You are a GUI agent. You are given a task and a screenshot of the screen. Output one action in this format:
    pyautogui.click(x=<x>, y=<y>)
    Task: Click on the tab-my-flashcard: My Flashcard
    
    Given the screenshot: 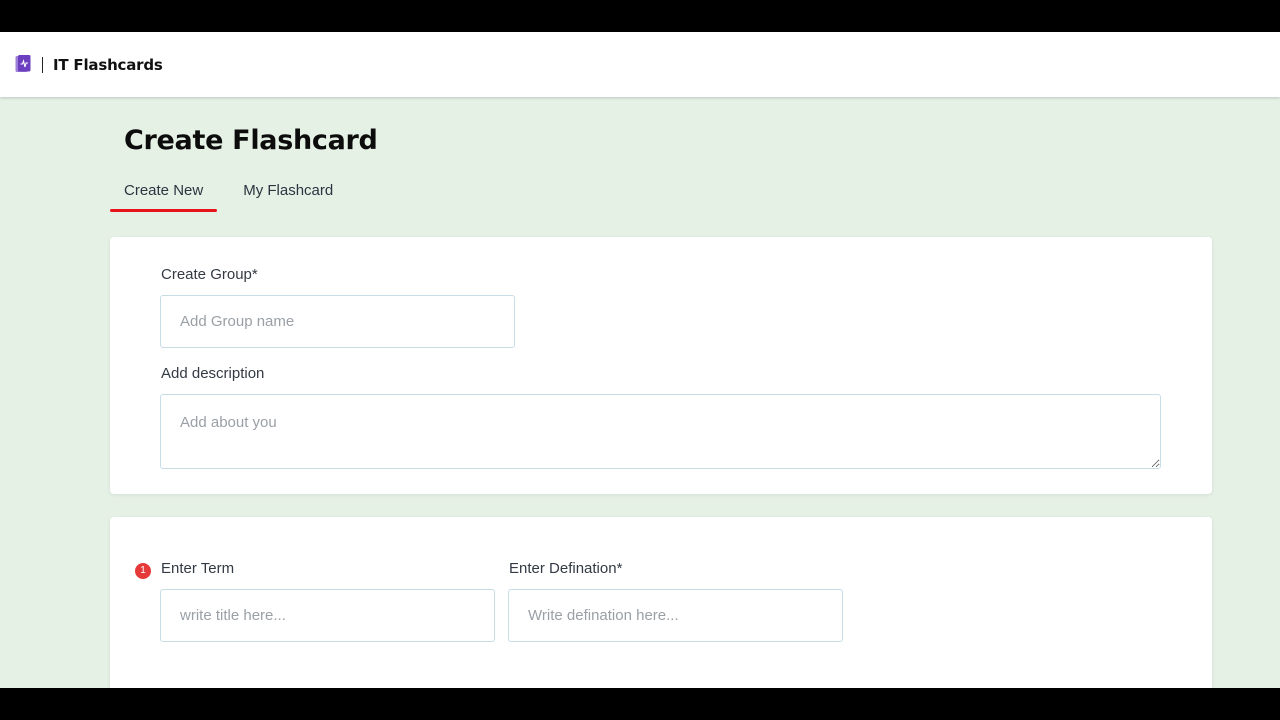 What is the action you would take?
    pyautogui.click(x=288, y=196)
    